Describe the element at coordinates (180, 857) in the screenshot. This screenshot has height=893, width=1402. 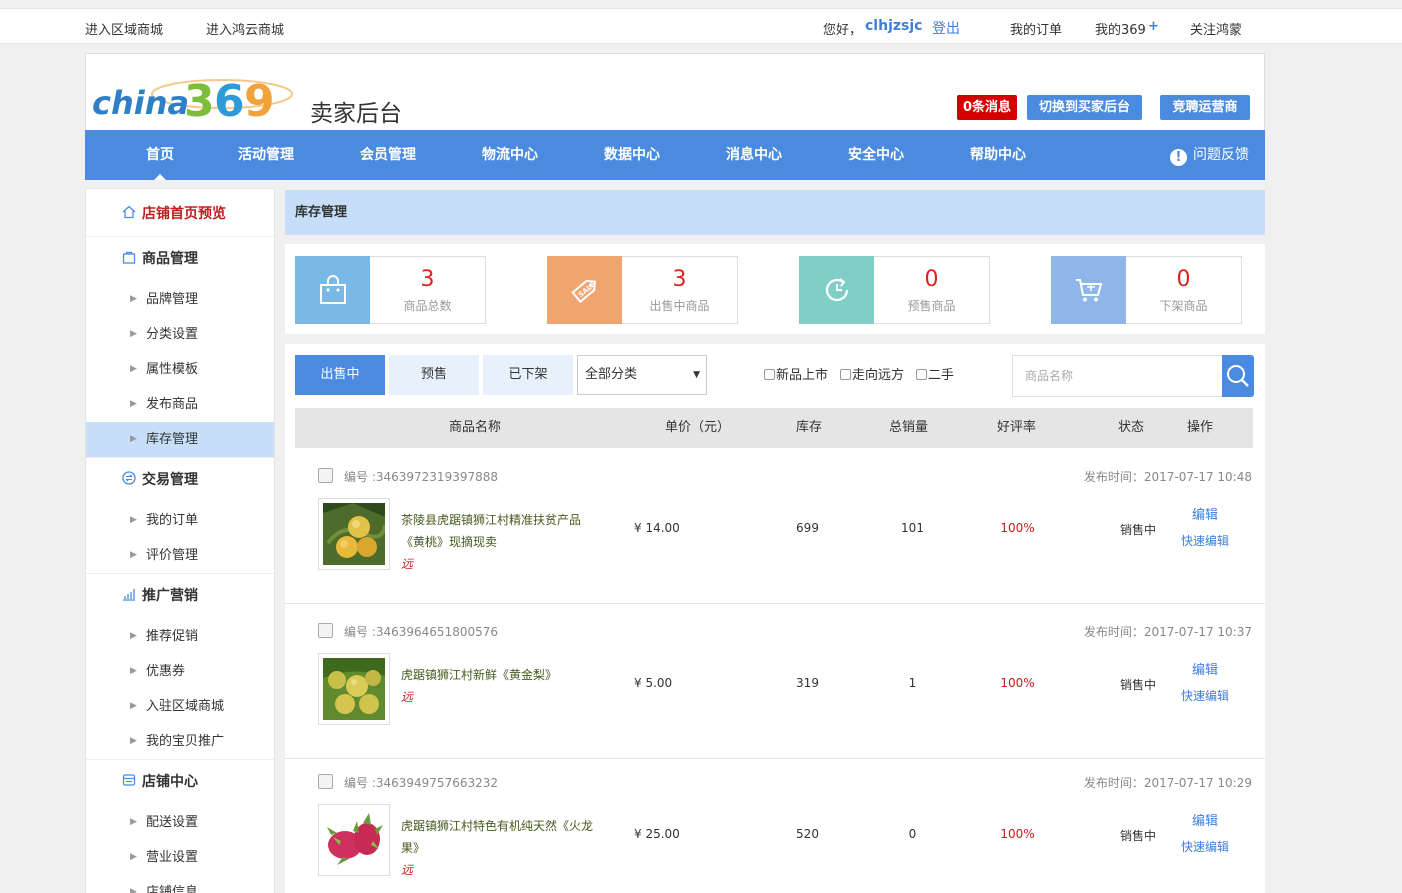
I see `sidebar-item-business: ▶ 营业设置` at that location.